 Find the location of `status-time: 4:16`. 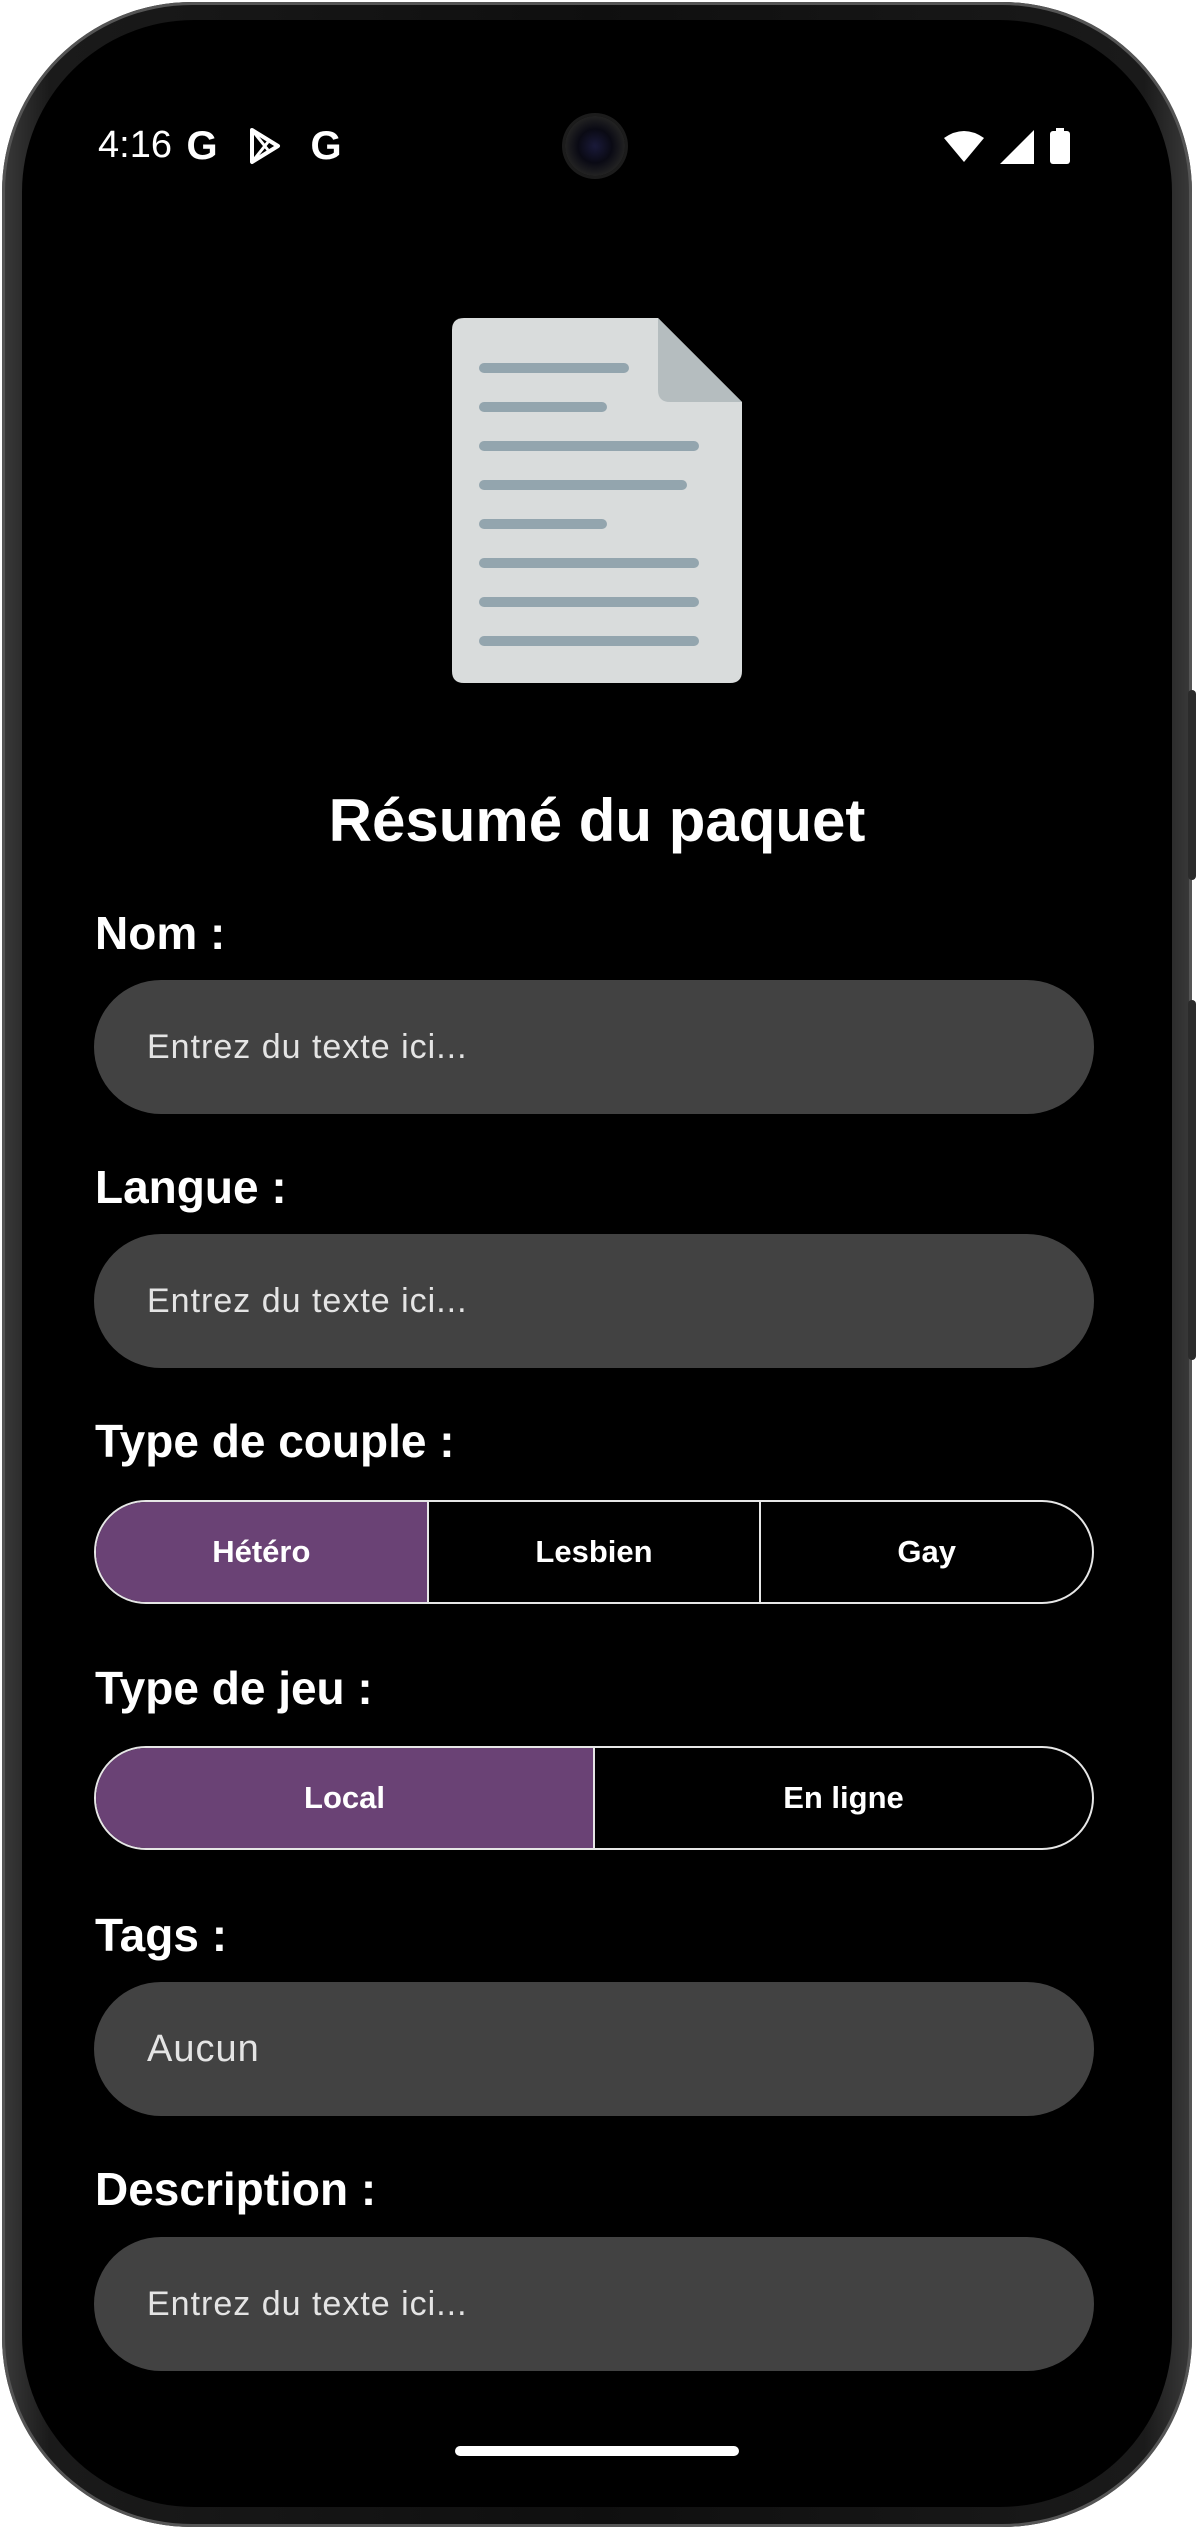

status-time: 4:16 is located at coordinates (135, 145).